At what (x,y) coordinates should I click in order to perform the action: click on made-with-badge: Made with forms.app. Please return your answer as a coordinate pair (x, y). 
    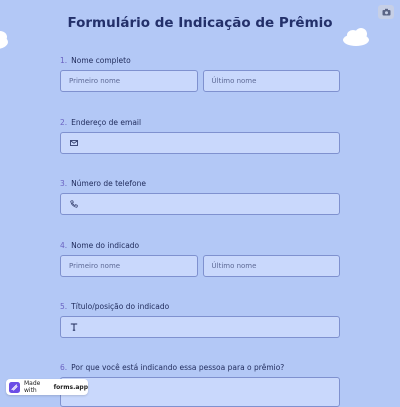
    Looking at the image, I should click on (47, 387).